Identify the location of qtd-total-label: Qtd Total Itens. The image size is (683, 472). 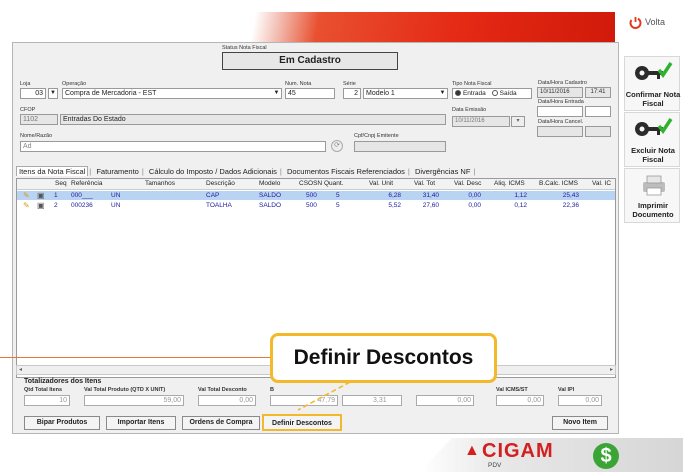
(43, 390).